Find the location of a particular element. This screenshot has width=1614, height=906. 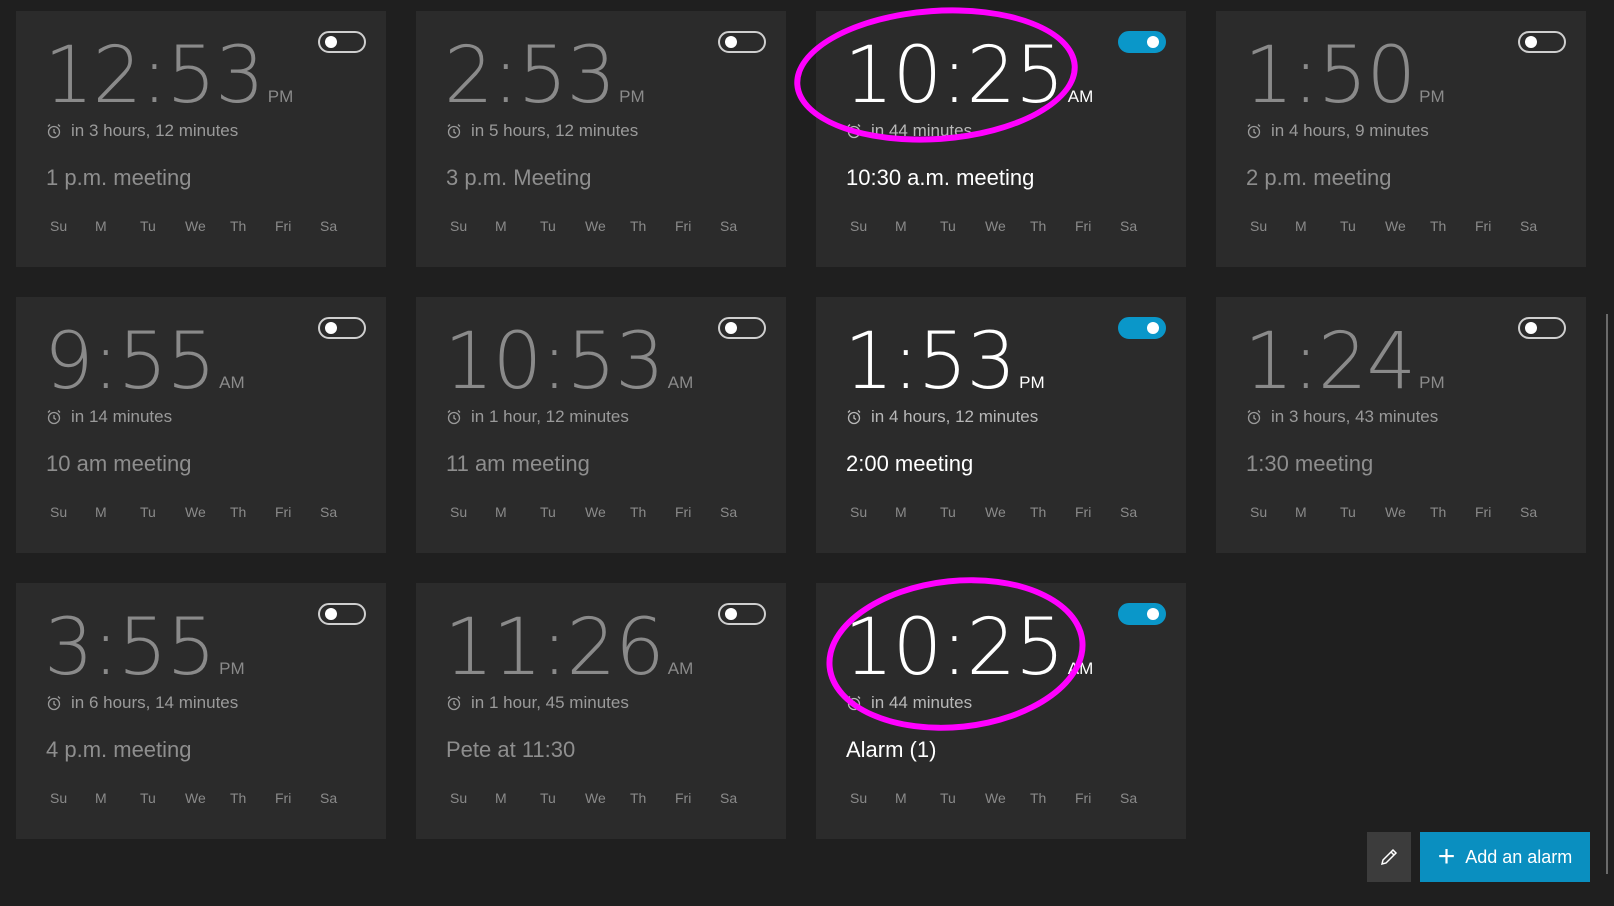

alarm-name: 2 p.m. meeting is located at coordinates (1319, 177).